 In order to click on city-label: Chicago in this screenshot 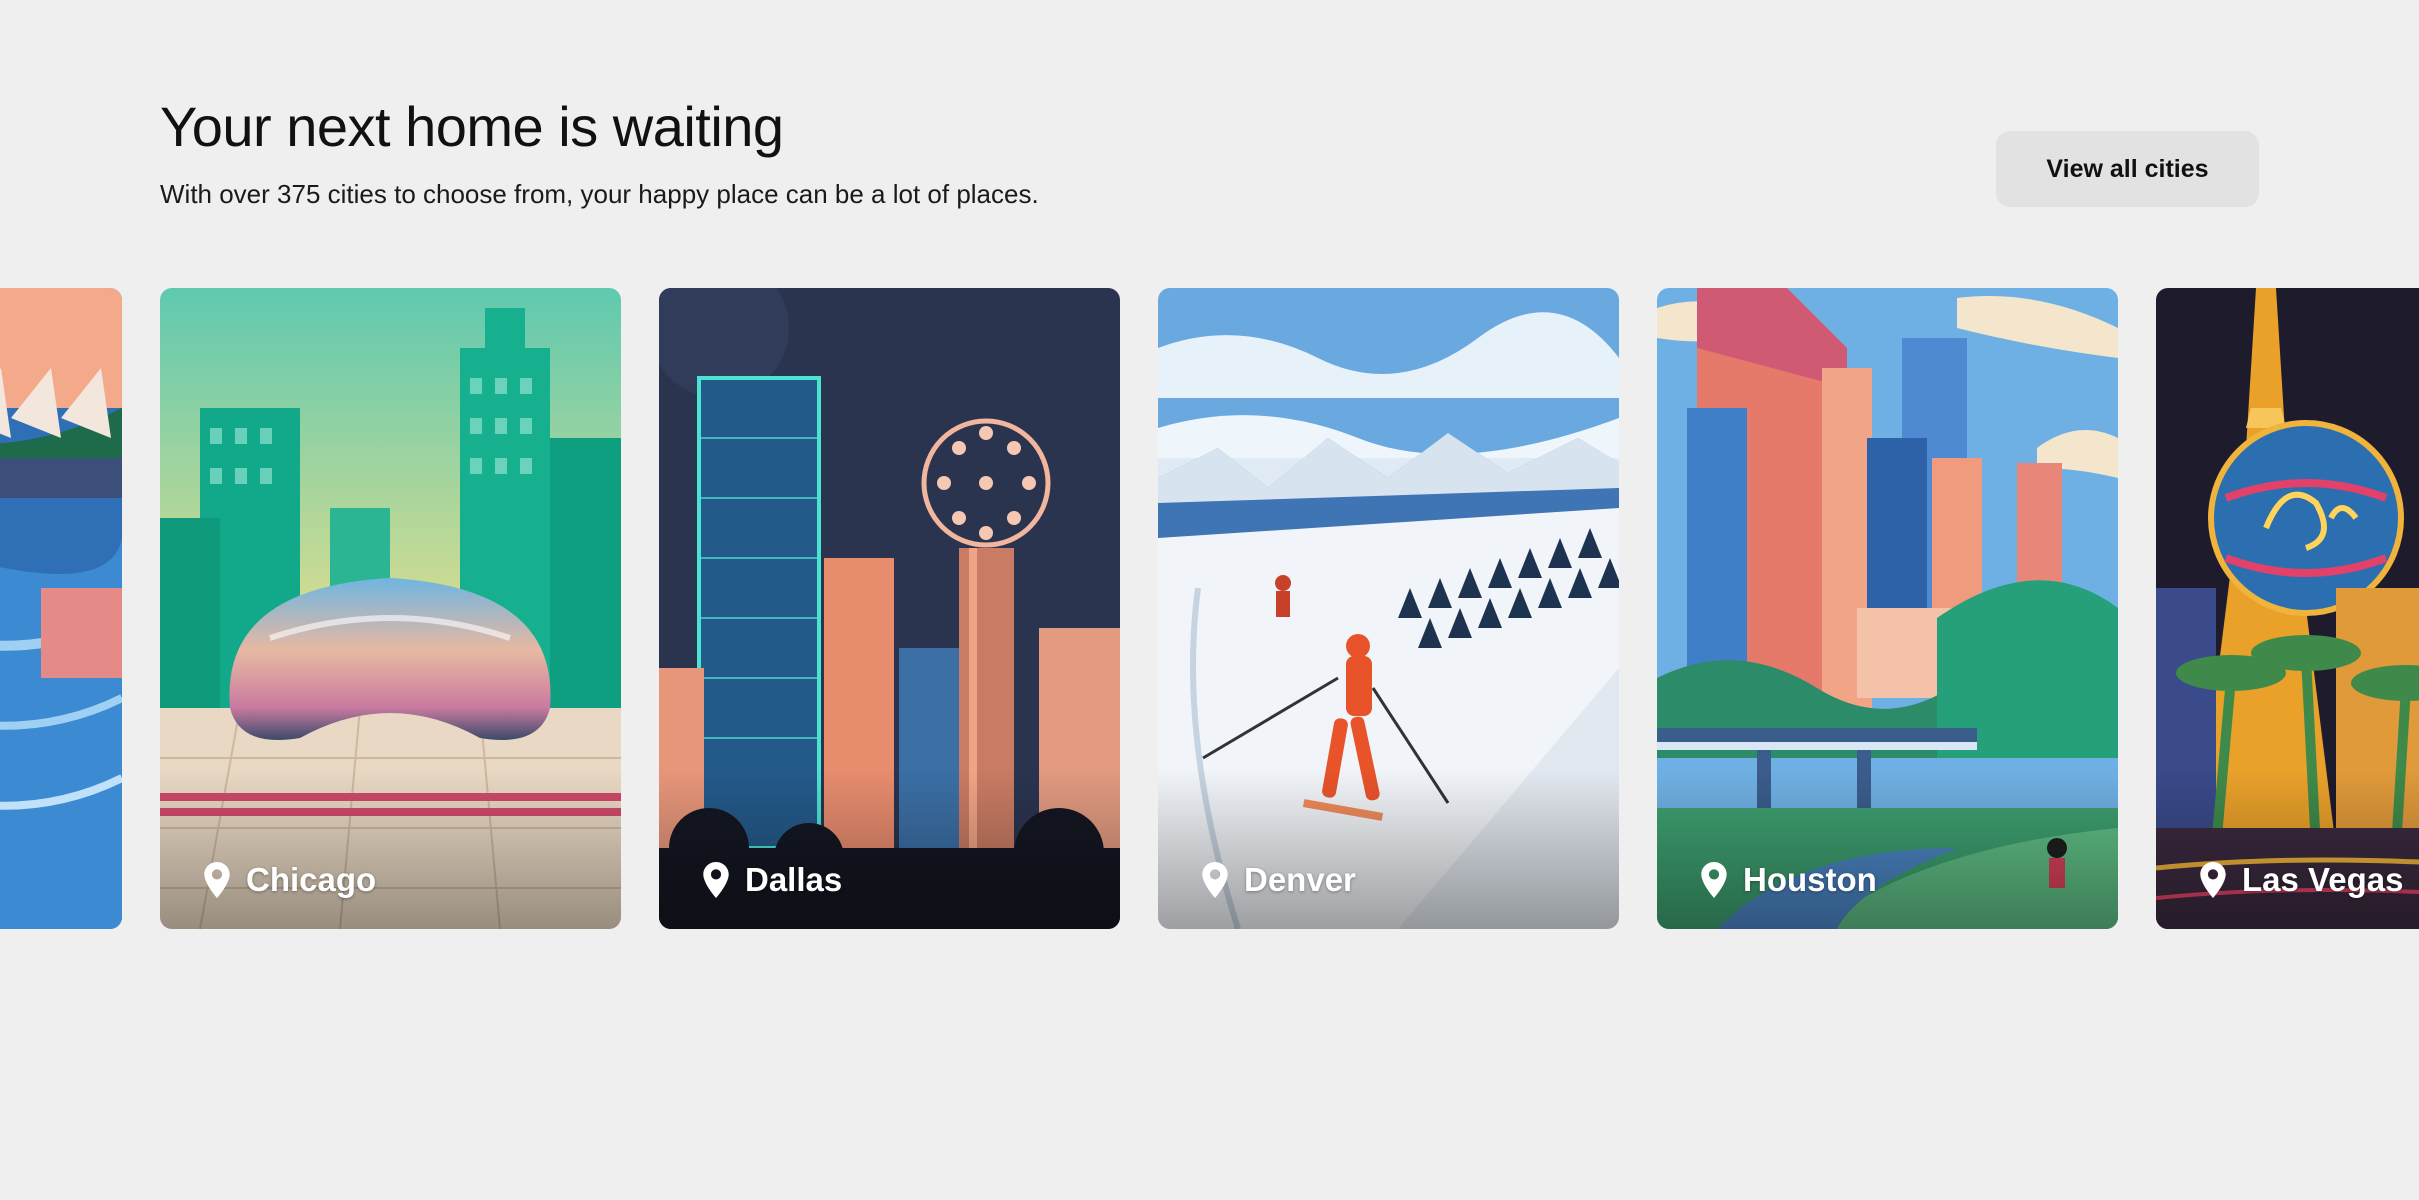, I will do `click(290, 880)`.